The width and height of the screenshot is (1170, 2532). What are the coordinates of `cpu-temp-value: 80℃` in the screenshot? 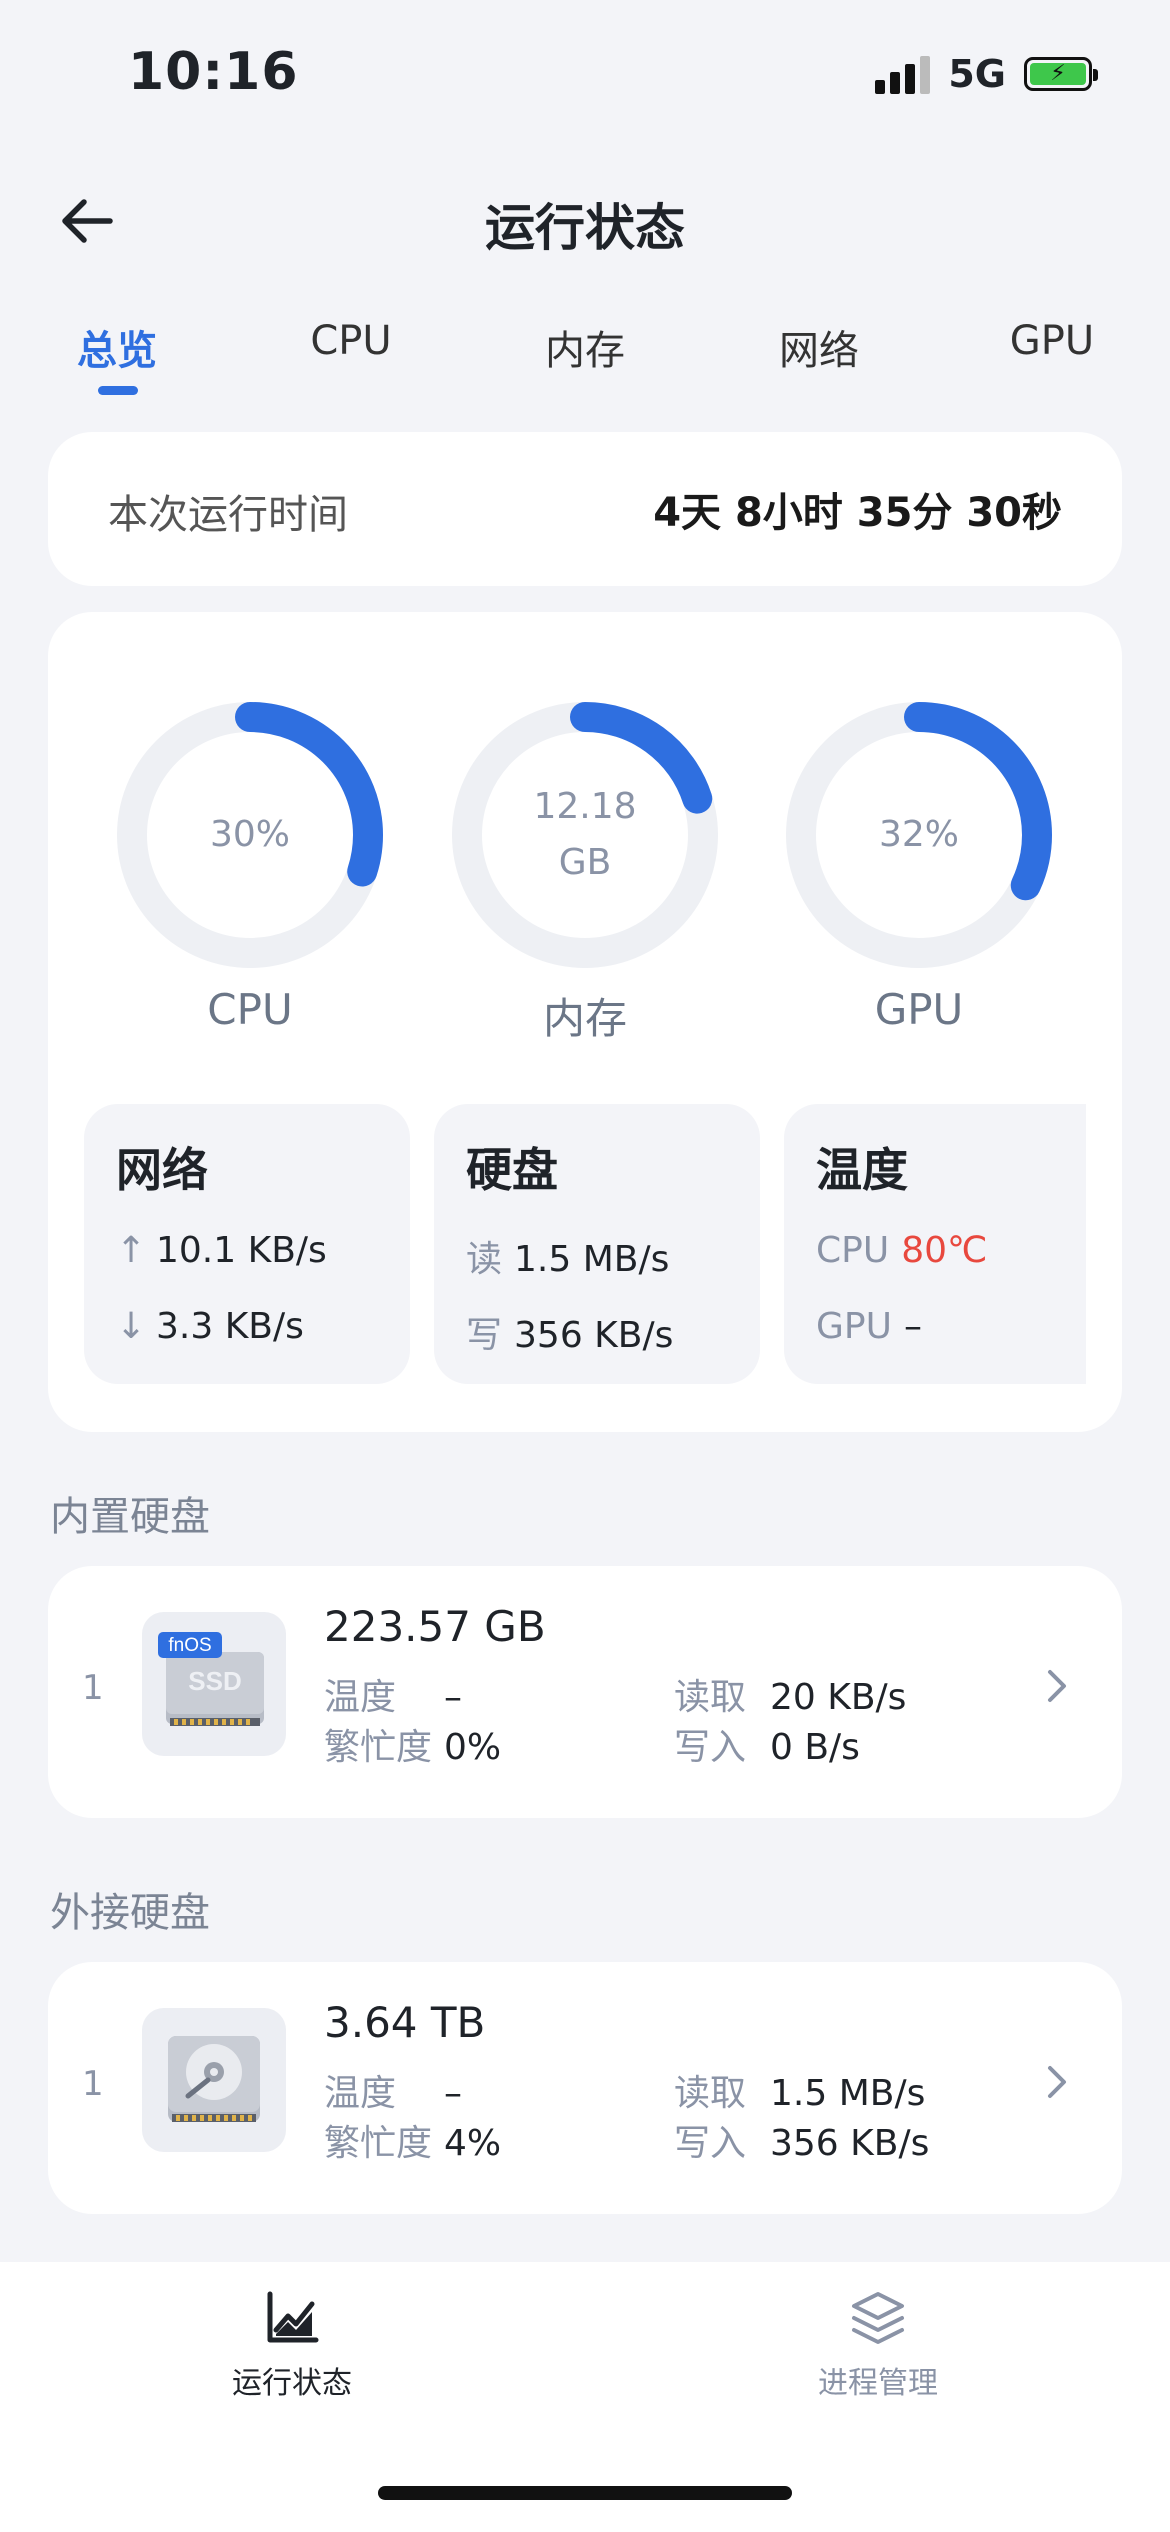 It's located at (944, 1250).